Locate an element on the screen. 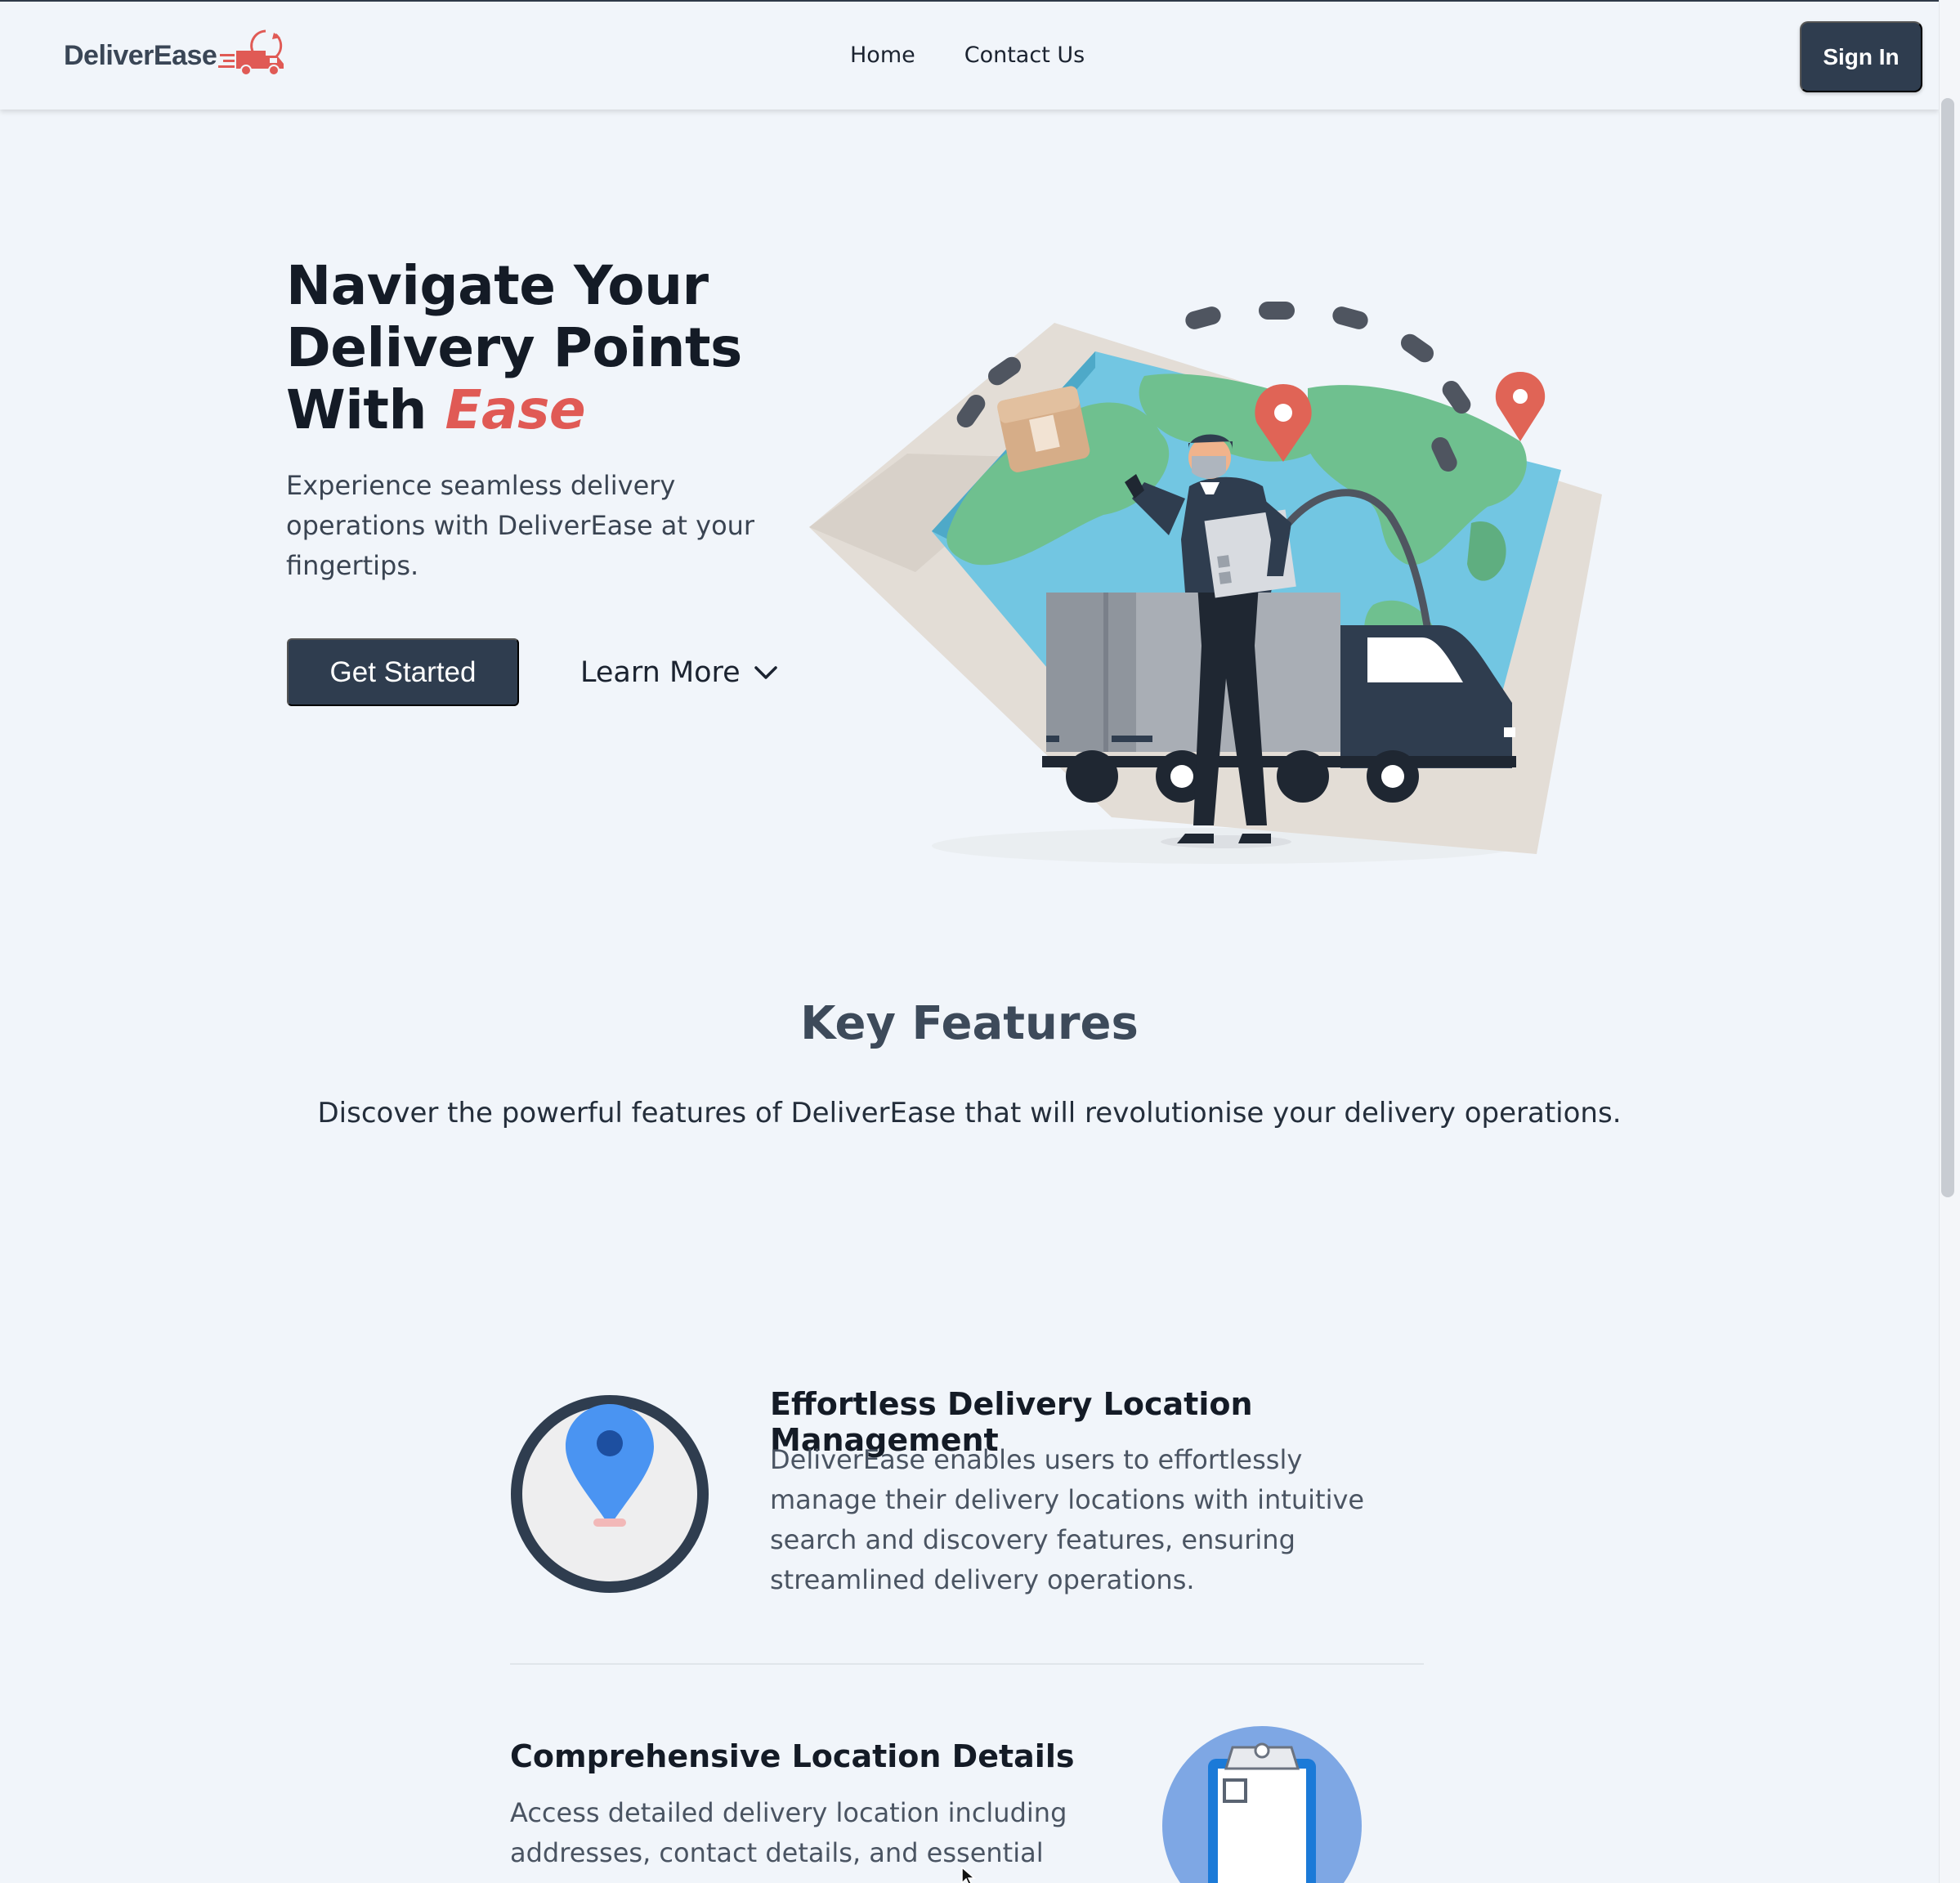 Image resolution: width=1960 pixels, height=1883 pixels. logo-text: DeliverEase is located at coordinates (140, 55).